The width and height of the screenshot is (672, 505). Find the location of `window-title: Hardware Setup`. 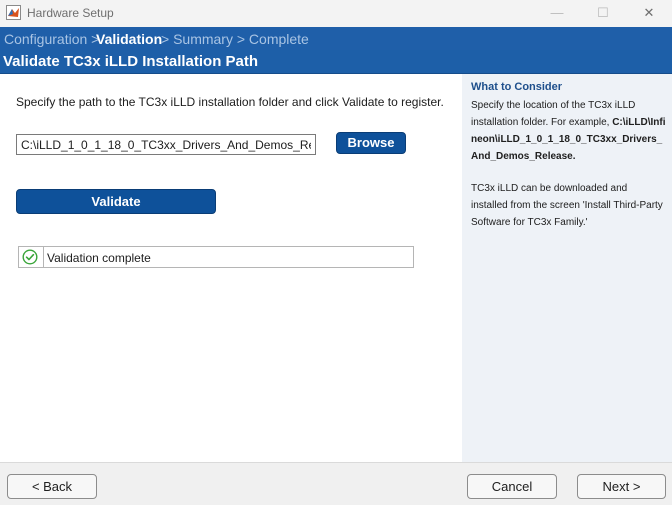

window-title: Hardware Setup is located at coordinates (70, 13).